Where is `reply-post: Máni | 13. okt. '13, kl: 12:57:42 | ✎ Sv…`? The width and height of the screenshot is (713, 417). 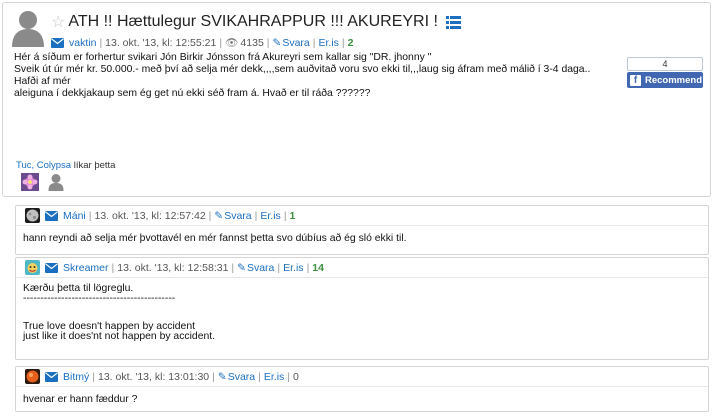
reply-post: Máni | 13. okt. '13, kl: 12:57:42 | ✎ Sv… is located at coordinates (362, 230).